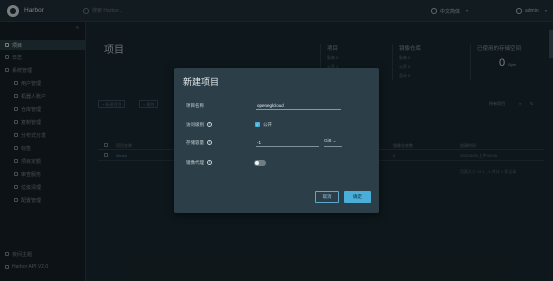 This screenshot has height=281, width=553. Describe the element at coordinates (298, 105) in the screenshot. I see `project-name-input` at that location.